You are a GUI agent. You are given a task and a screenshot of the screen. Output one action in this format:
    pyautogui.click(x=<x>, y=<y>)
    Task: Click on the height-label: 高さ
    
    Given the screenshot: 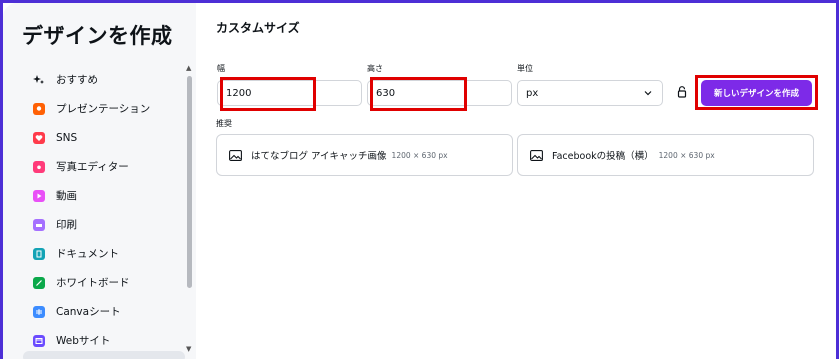 What is the action you would take?
    pyautogui.click(x=375, y=68)
    